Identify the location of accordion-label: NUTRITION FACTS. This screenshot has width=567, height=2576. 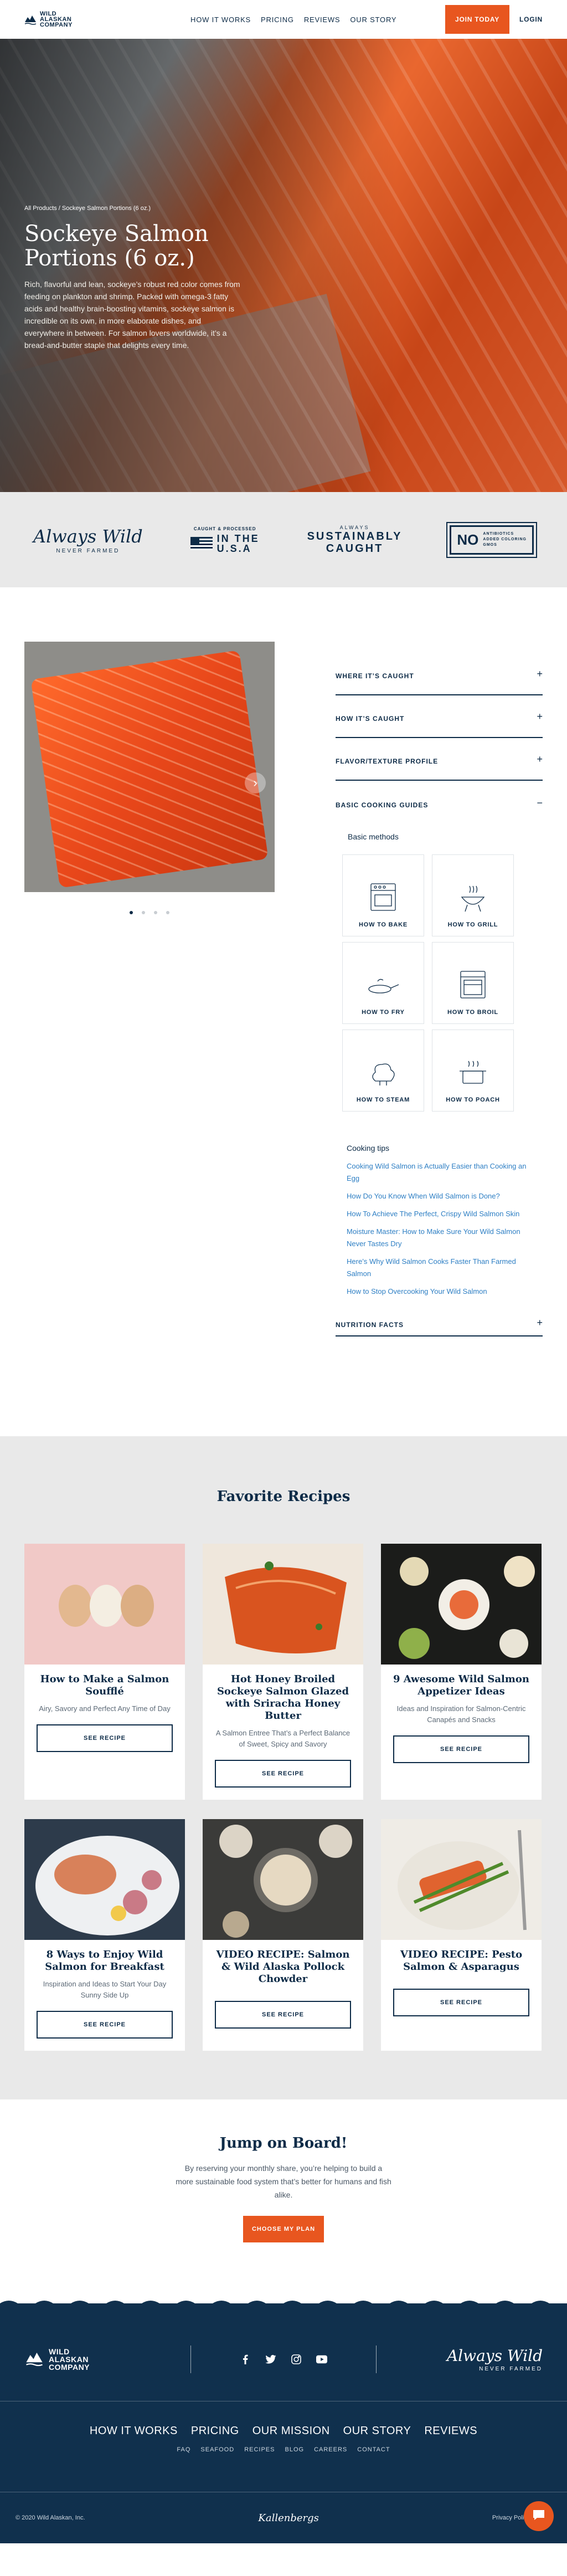
(370, 1325).